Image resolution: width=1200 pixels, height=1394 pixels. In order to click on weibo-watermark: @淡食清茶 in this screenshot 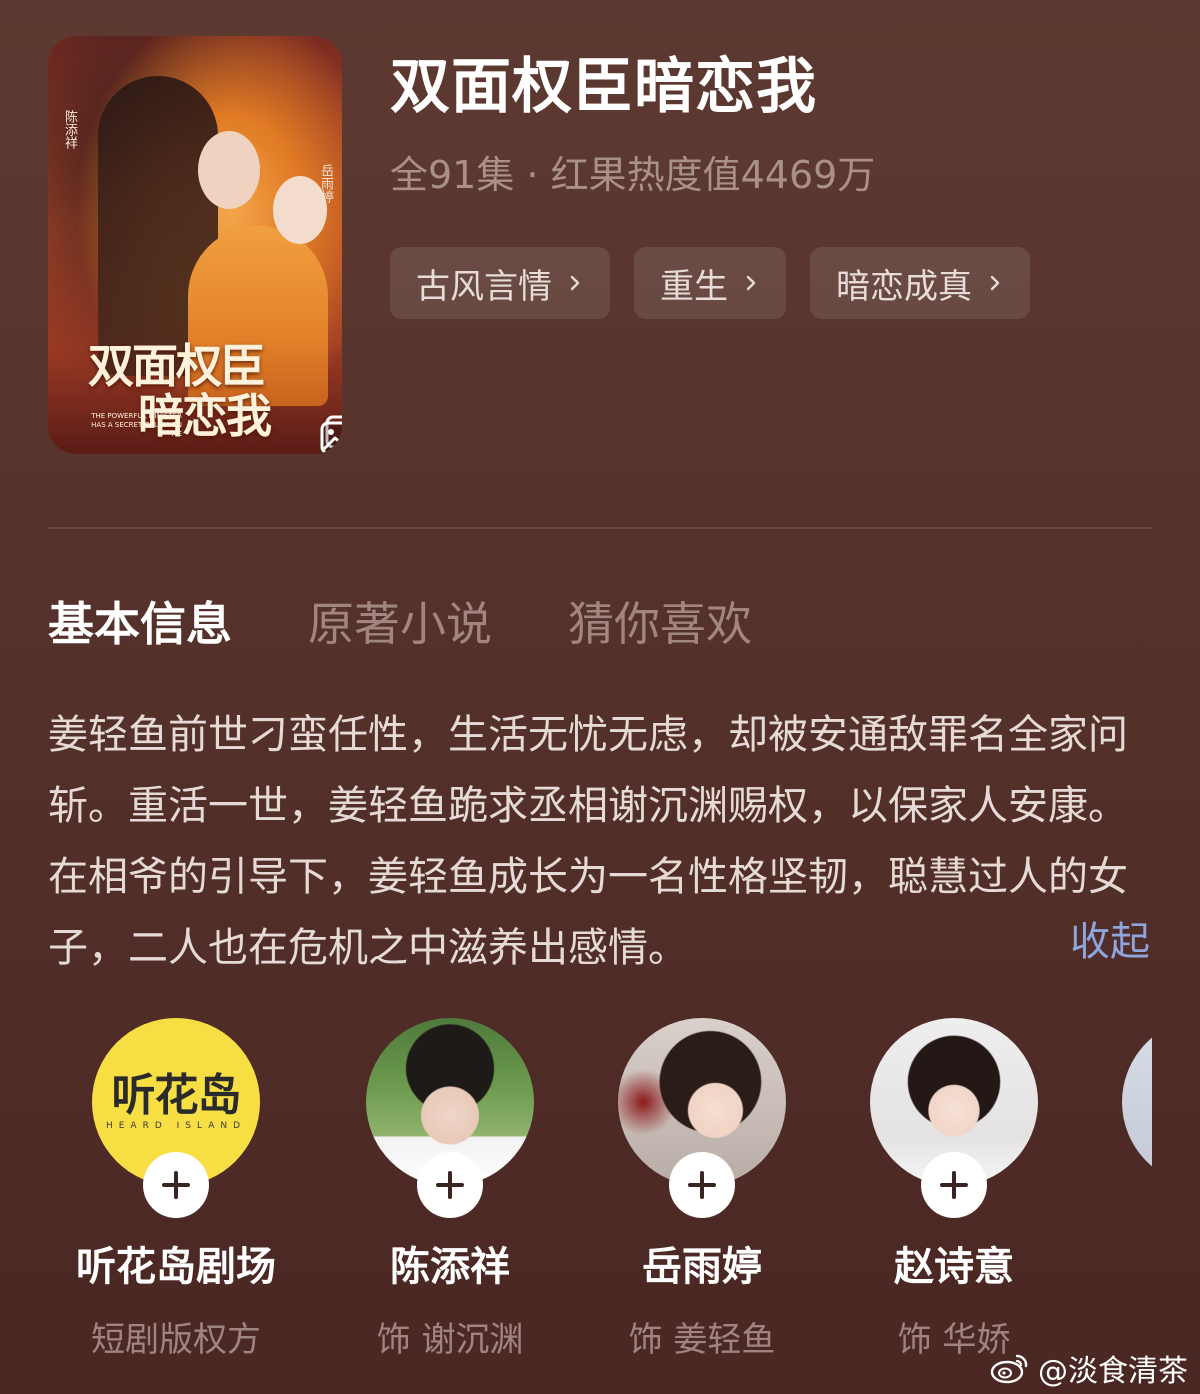, I will do `click(1089, 1368)`.